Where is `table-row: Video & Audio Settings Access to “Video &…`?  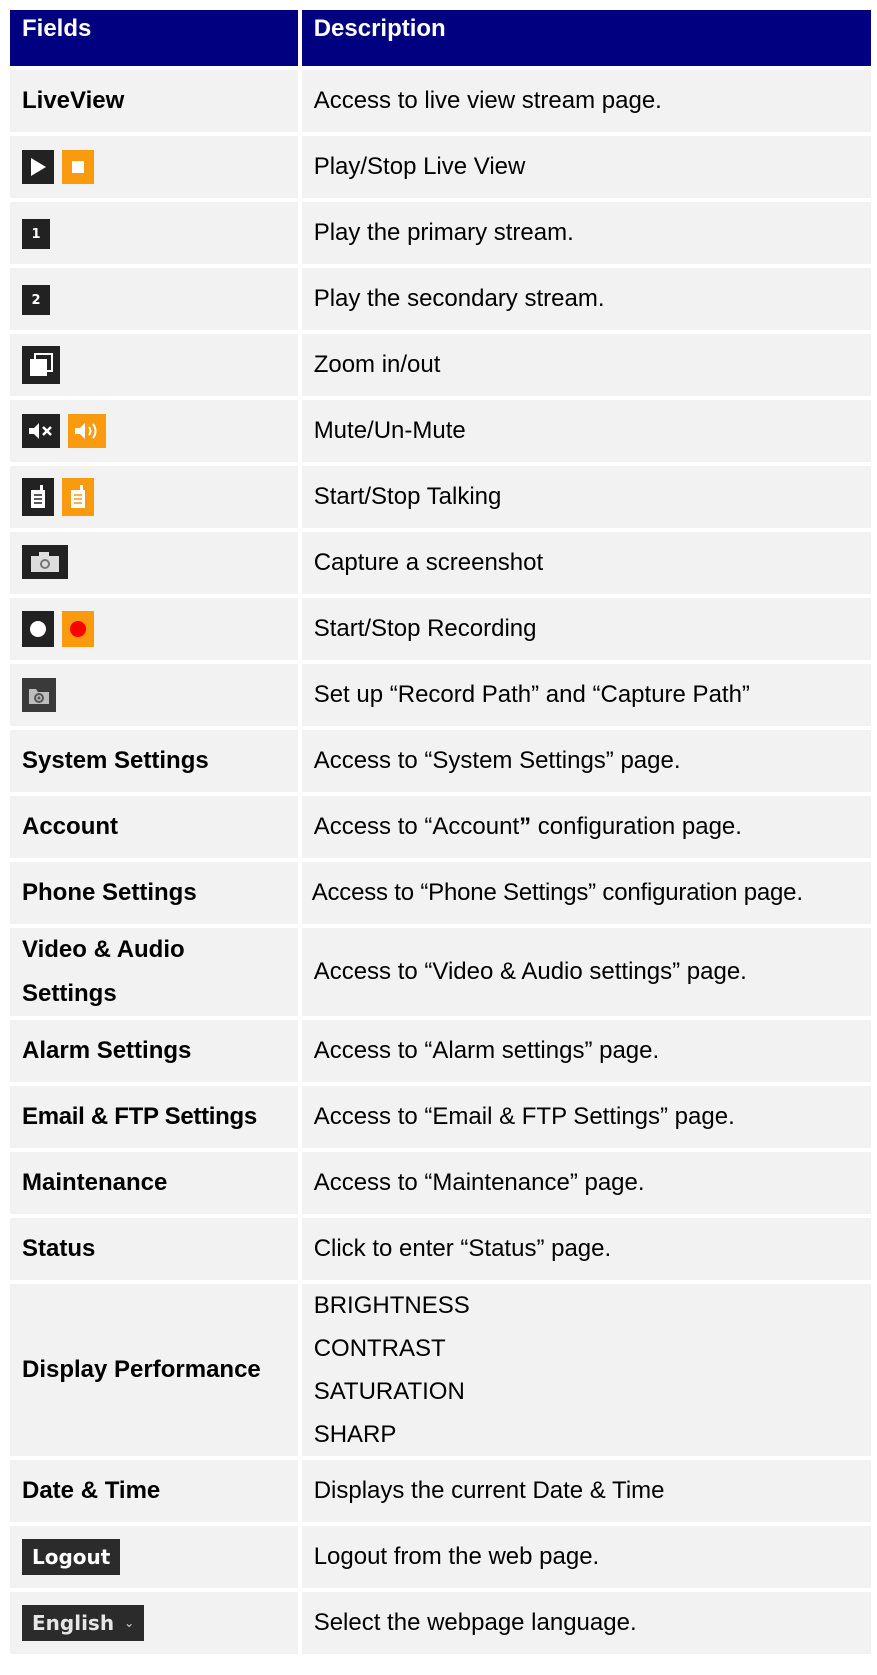
table-row: Video & Audio Settings Access to “Video &… is located at coordinates (440, 972).